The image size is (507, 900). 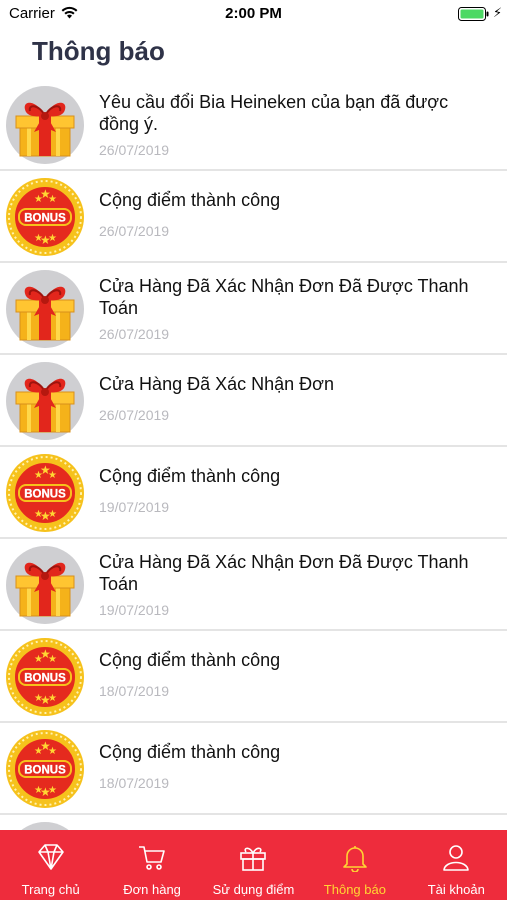 I want to click on tab-bell: Thông báo, so click(x=354, y=865).